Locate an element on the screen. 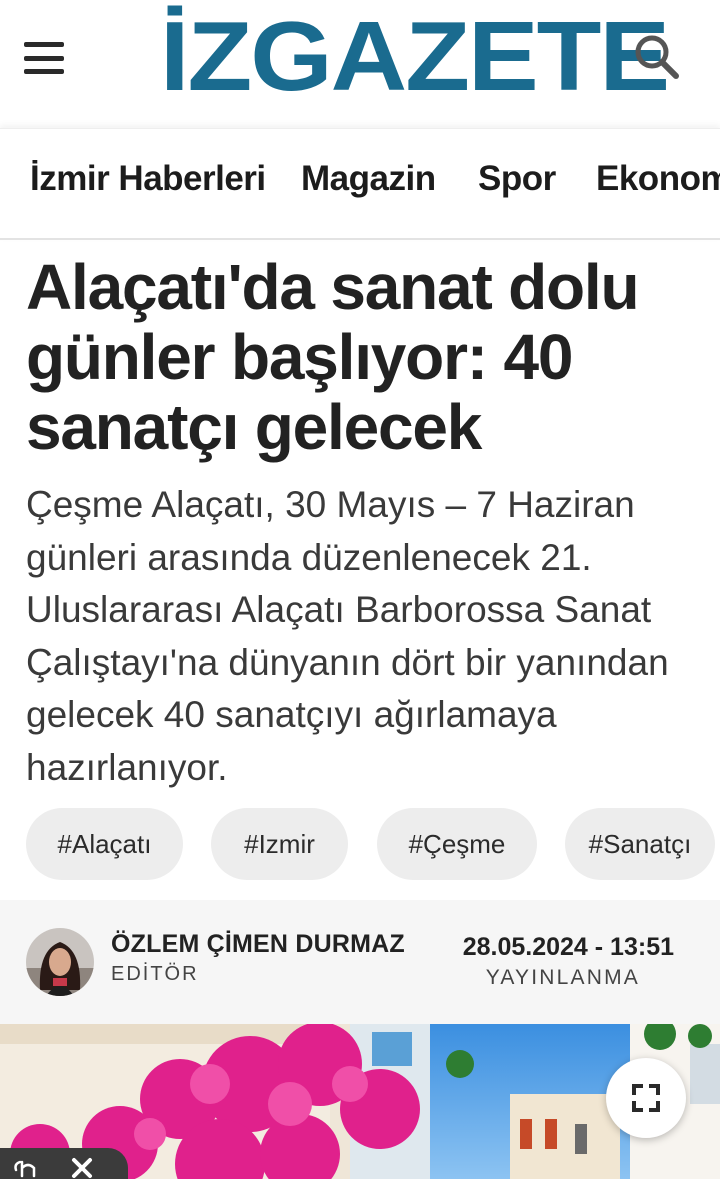 The height and width of the screenshot is (1179, 720). nav-item-magazin: Magazin is located at coordinates (368, 179).